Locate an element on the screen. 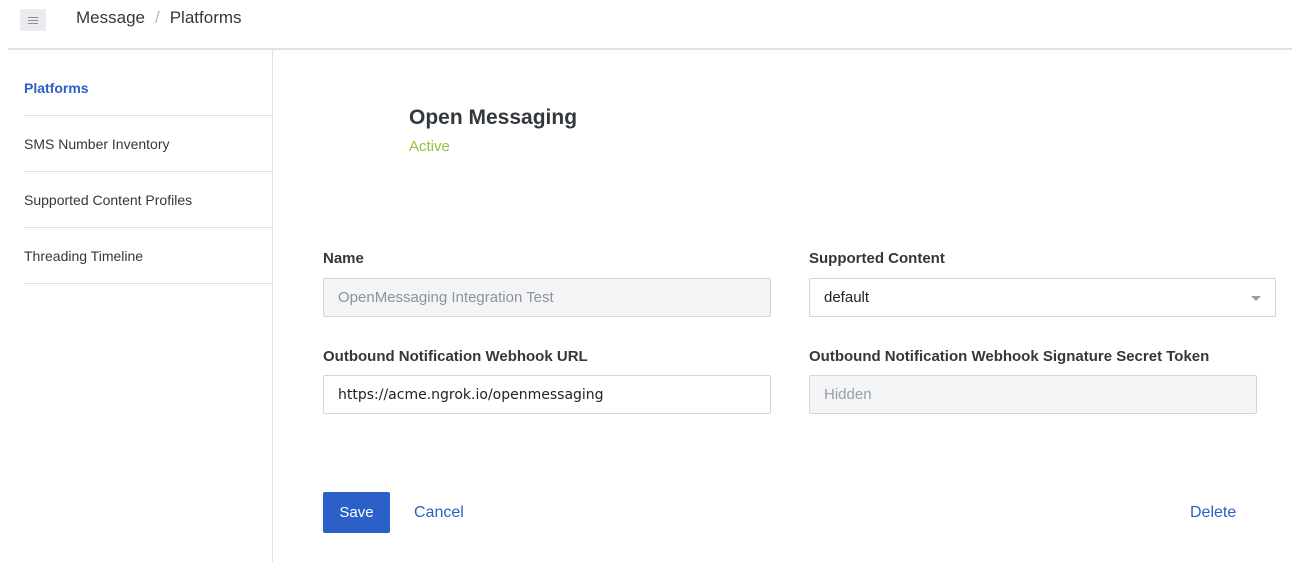 The height and width of the screenshot is (562, 1292). platform-title: Open Messaging is located at coordinates (493, 117).